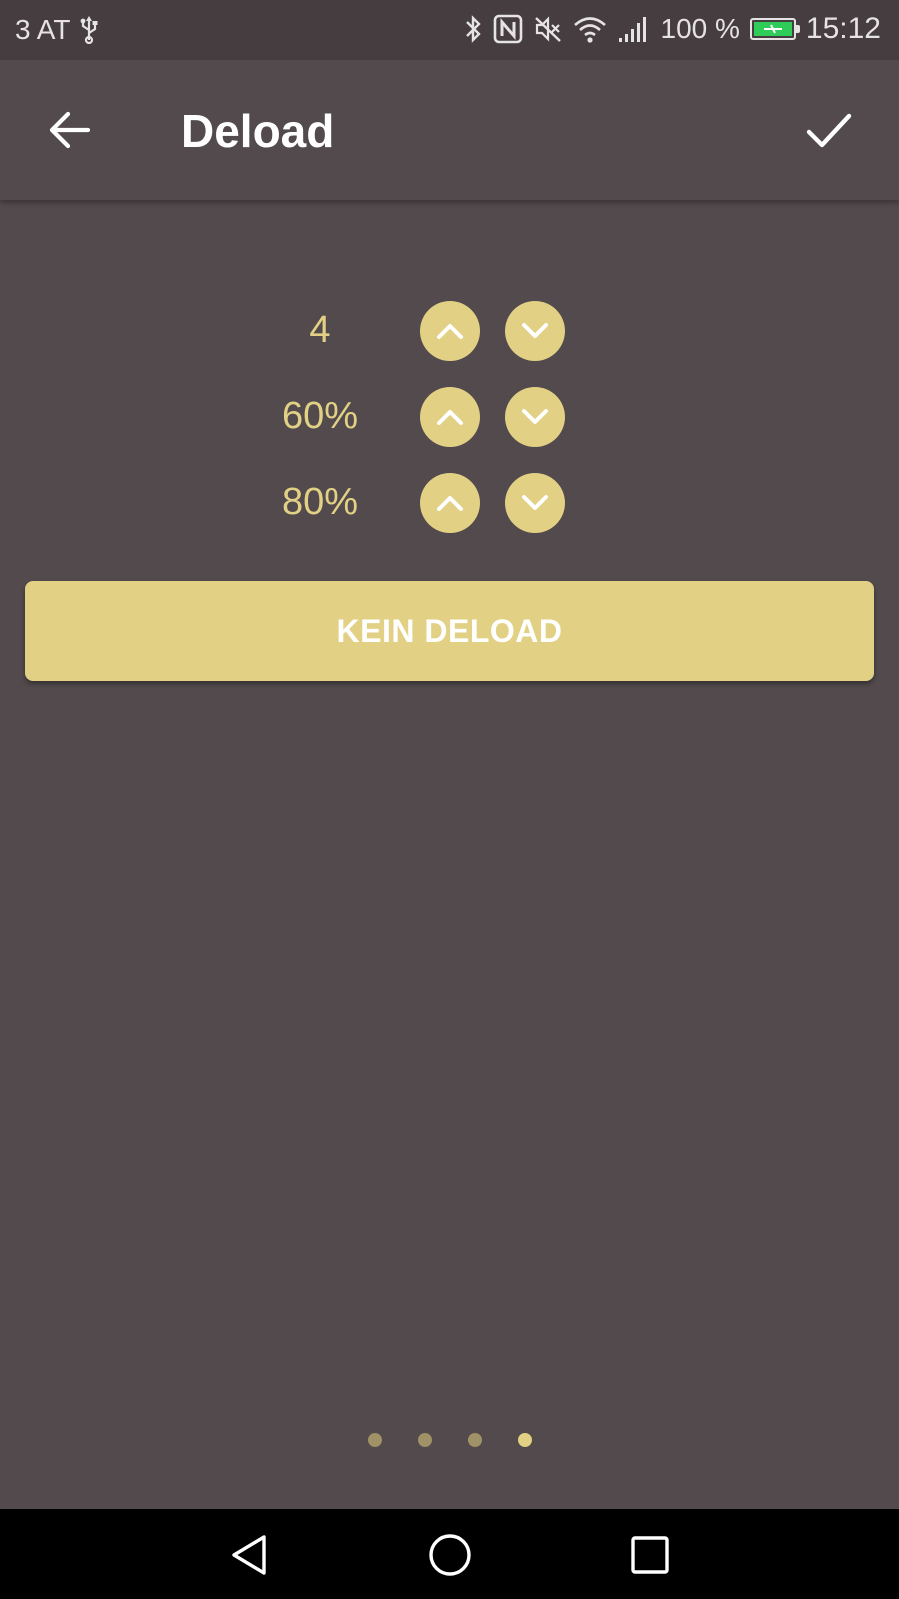  What do you see at coordinates (700, 28) in the screenshot?
I see `battery-percent: 100 %` at bounding box center [700, 28].